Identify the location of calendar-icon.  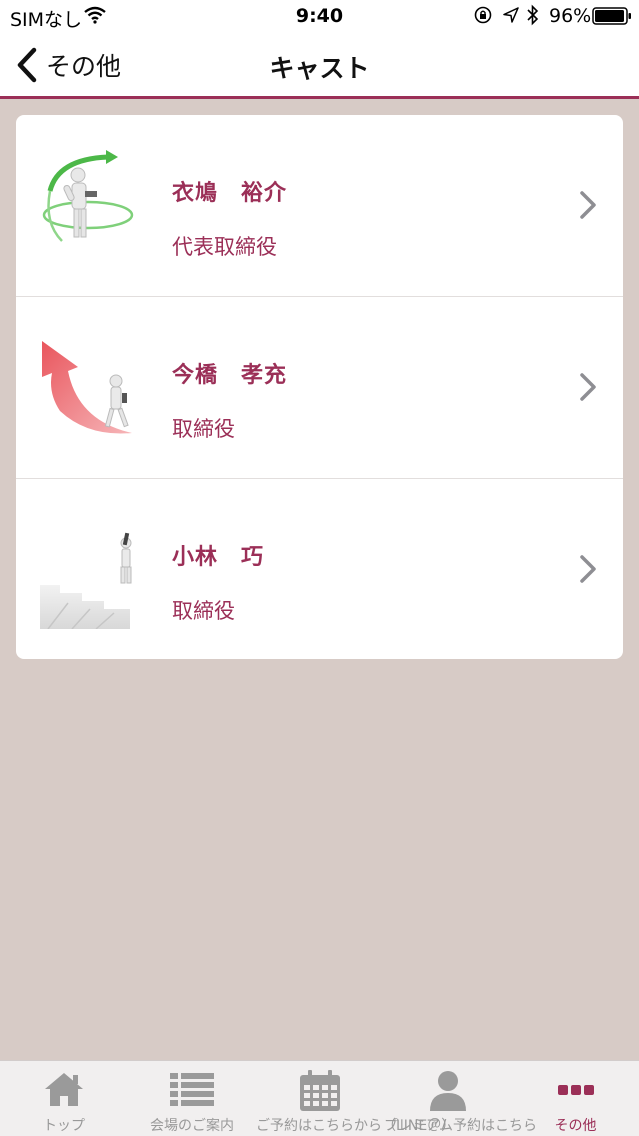
(320, 1090).